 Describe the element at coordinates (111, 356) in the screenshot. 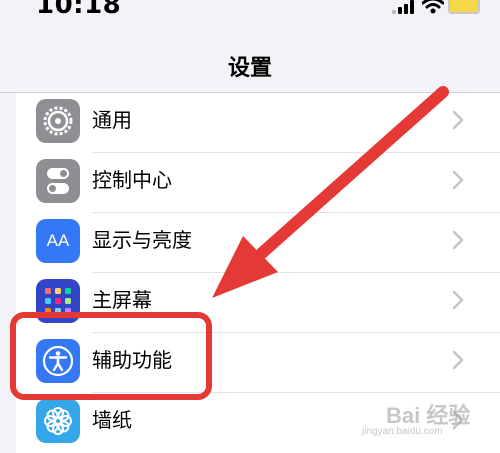

I see `highlight-box` at that location.